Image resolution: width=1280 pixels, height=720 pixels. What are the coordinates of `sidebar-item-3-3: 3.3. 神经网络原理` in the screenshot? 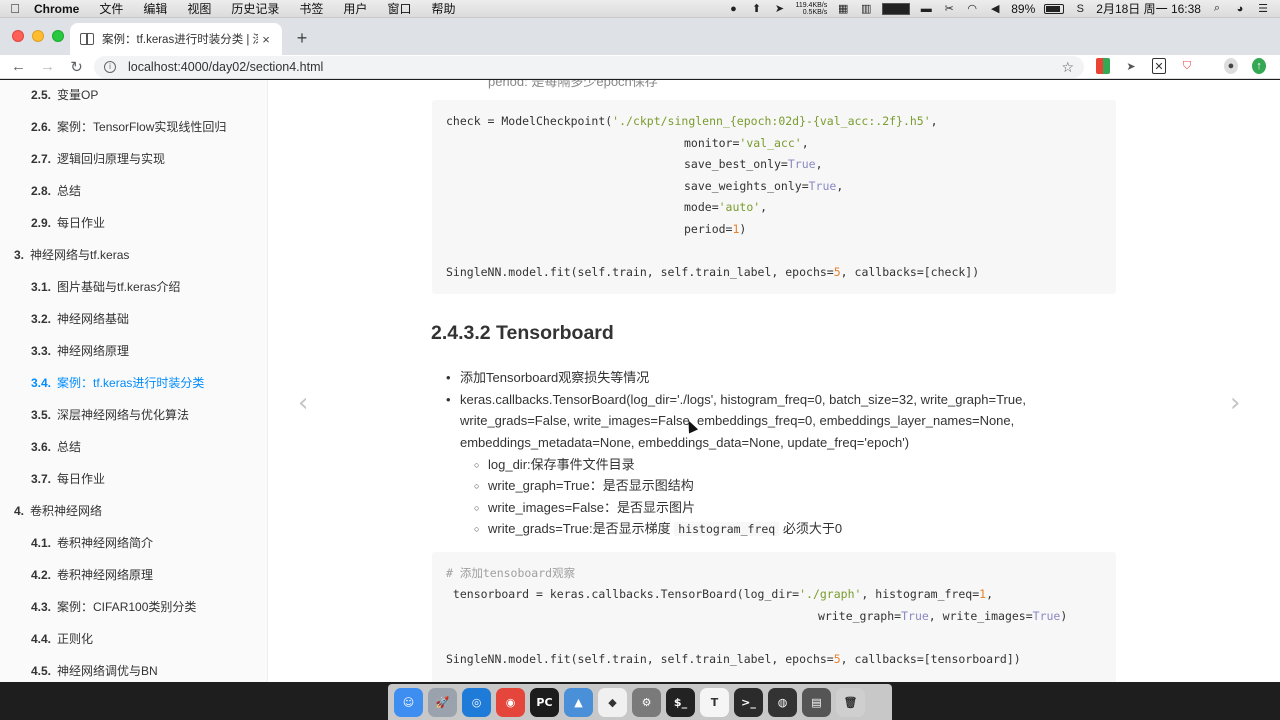 It's located at (80, 351).